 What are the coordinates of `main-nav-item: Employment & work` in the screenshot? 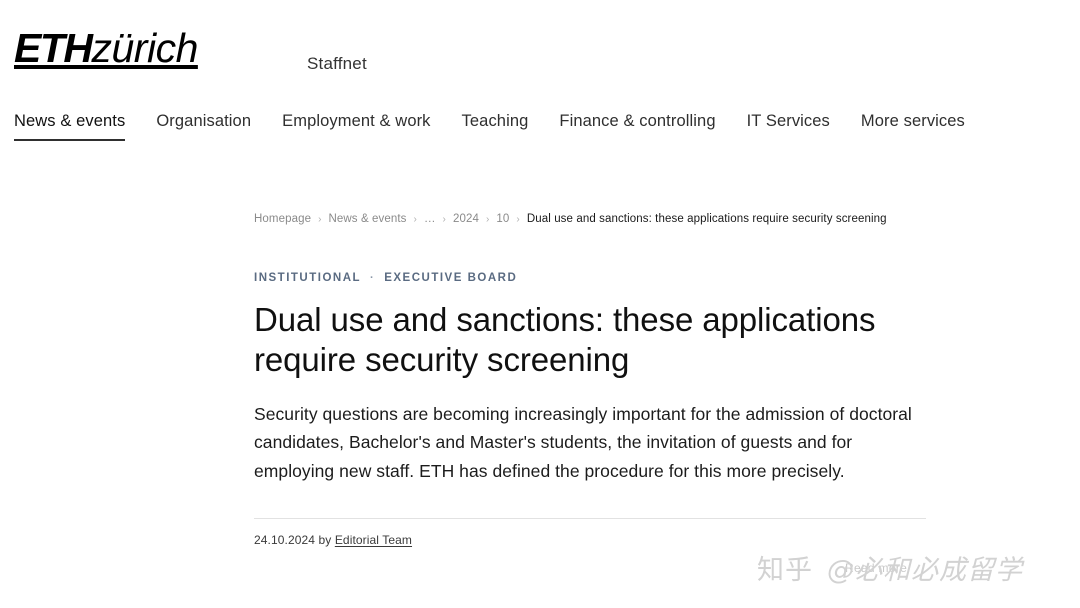 It's located at (371, 126).